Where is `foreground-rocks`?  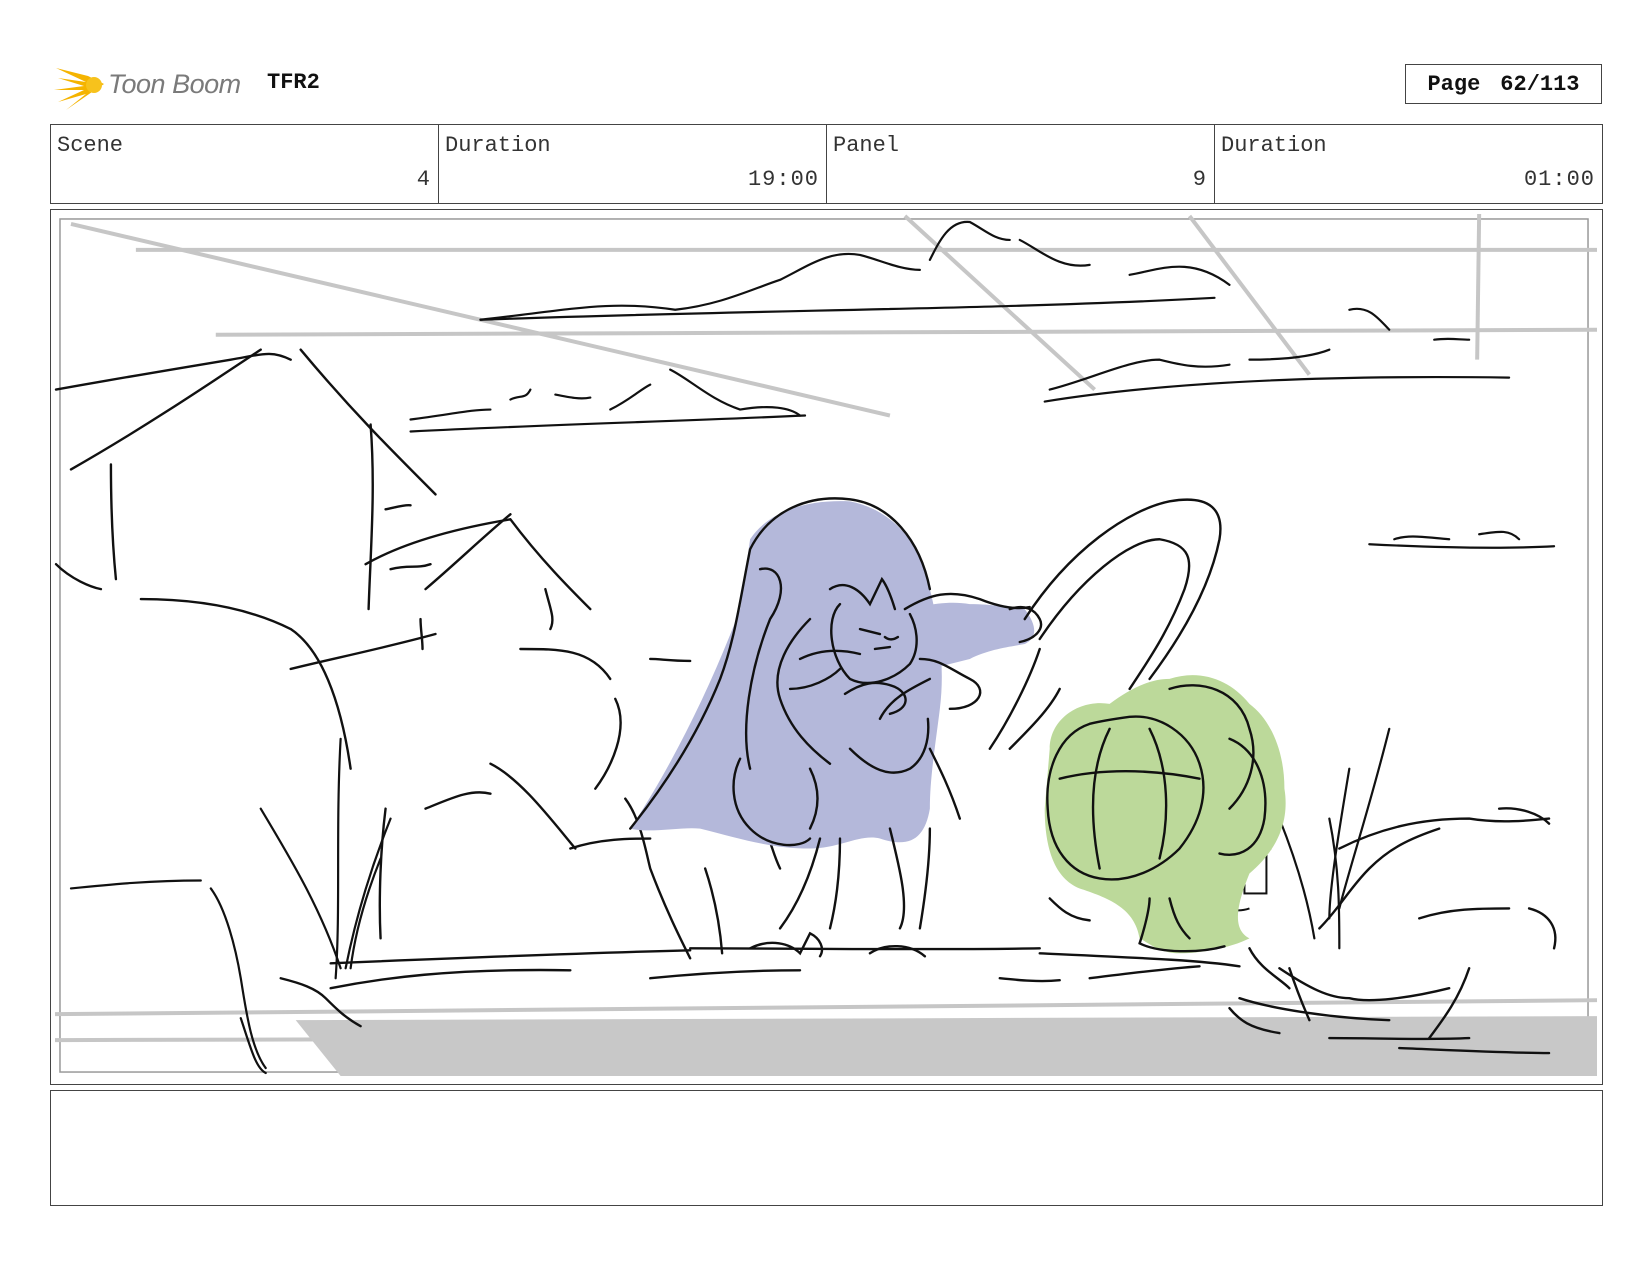 foreground-rocks is located at coordinates (1392, 931).